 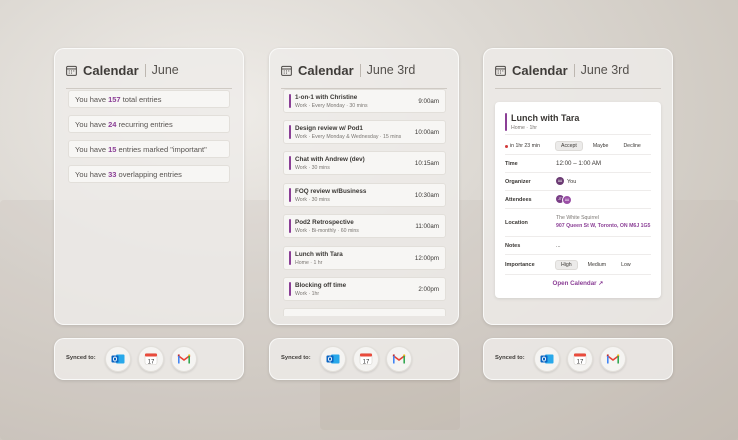 I want to click on time-label: Time, so click(x=511, y=164).